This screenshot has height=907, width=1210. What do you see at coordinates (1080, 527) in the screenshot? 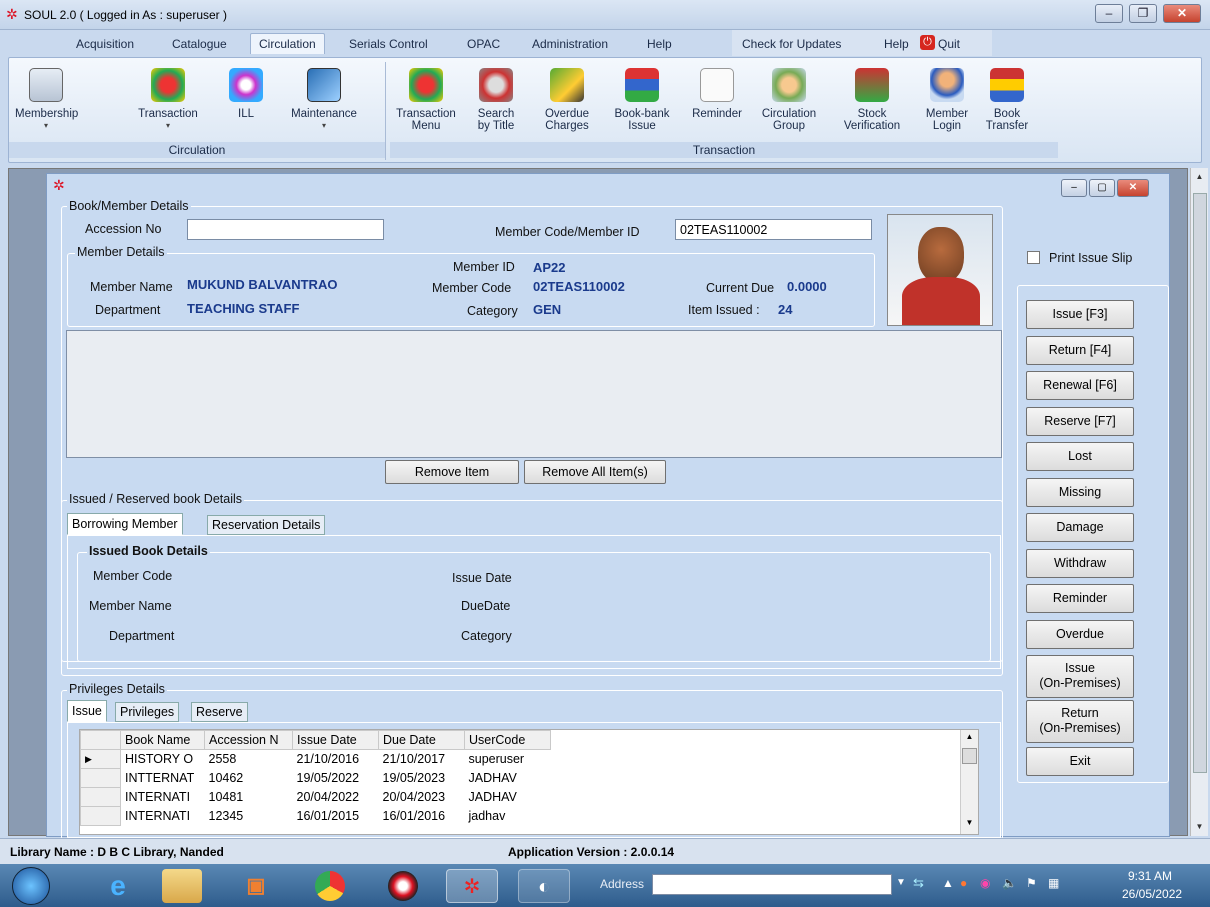
I see `damage-button: Damage` at bounding box center [1080, 527].